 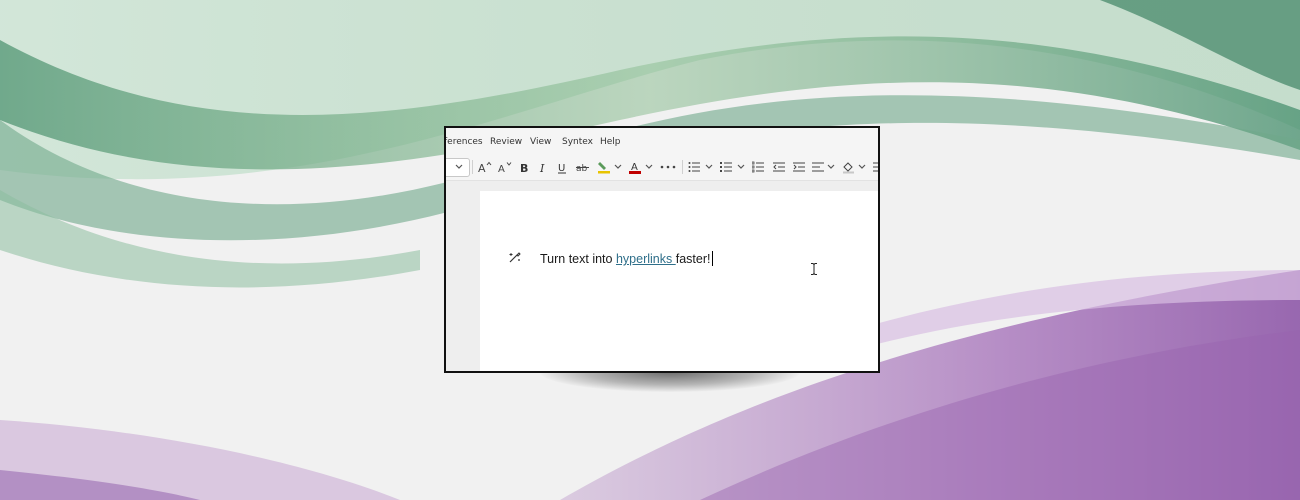 I want to click on svg-text: U, so click(x=561, y=168).